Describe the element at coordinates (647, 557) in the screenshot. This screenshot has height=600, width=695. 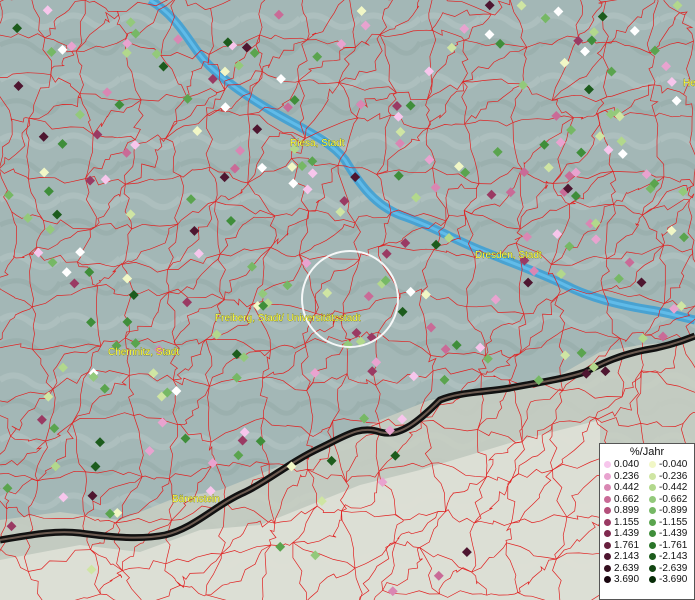
I see `legend-row: 2.143 -2.143` at that location.